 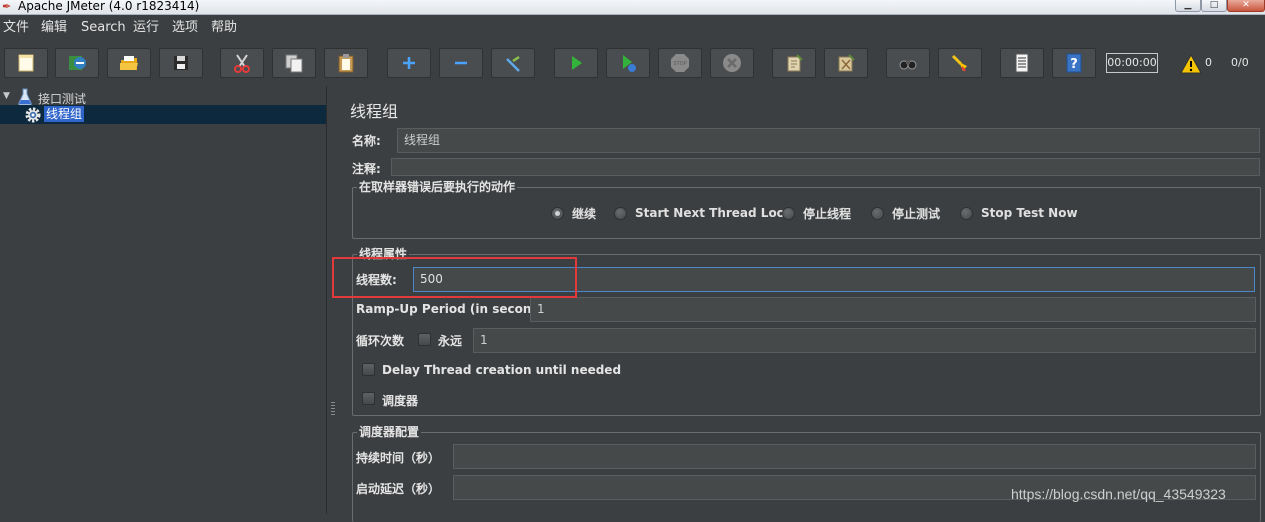 What do you see at coordinates (163, 97) in the screenshot?
I see `tree-item-test-plan: ▼ 接口测试` at bounding box center [163, 97].